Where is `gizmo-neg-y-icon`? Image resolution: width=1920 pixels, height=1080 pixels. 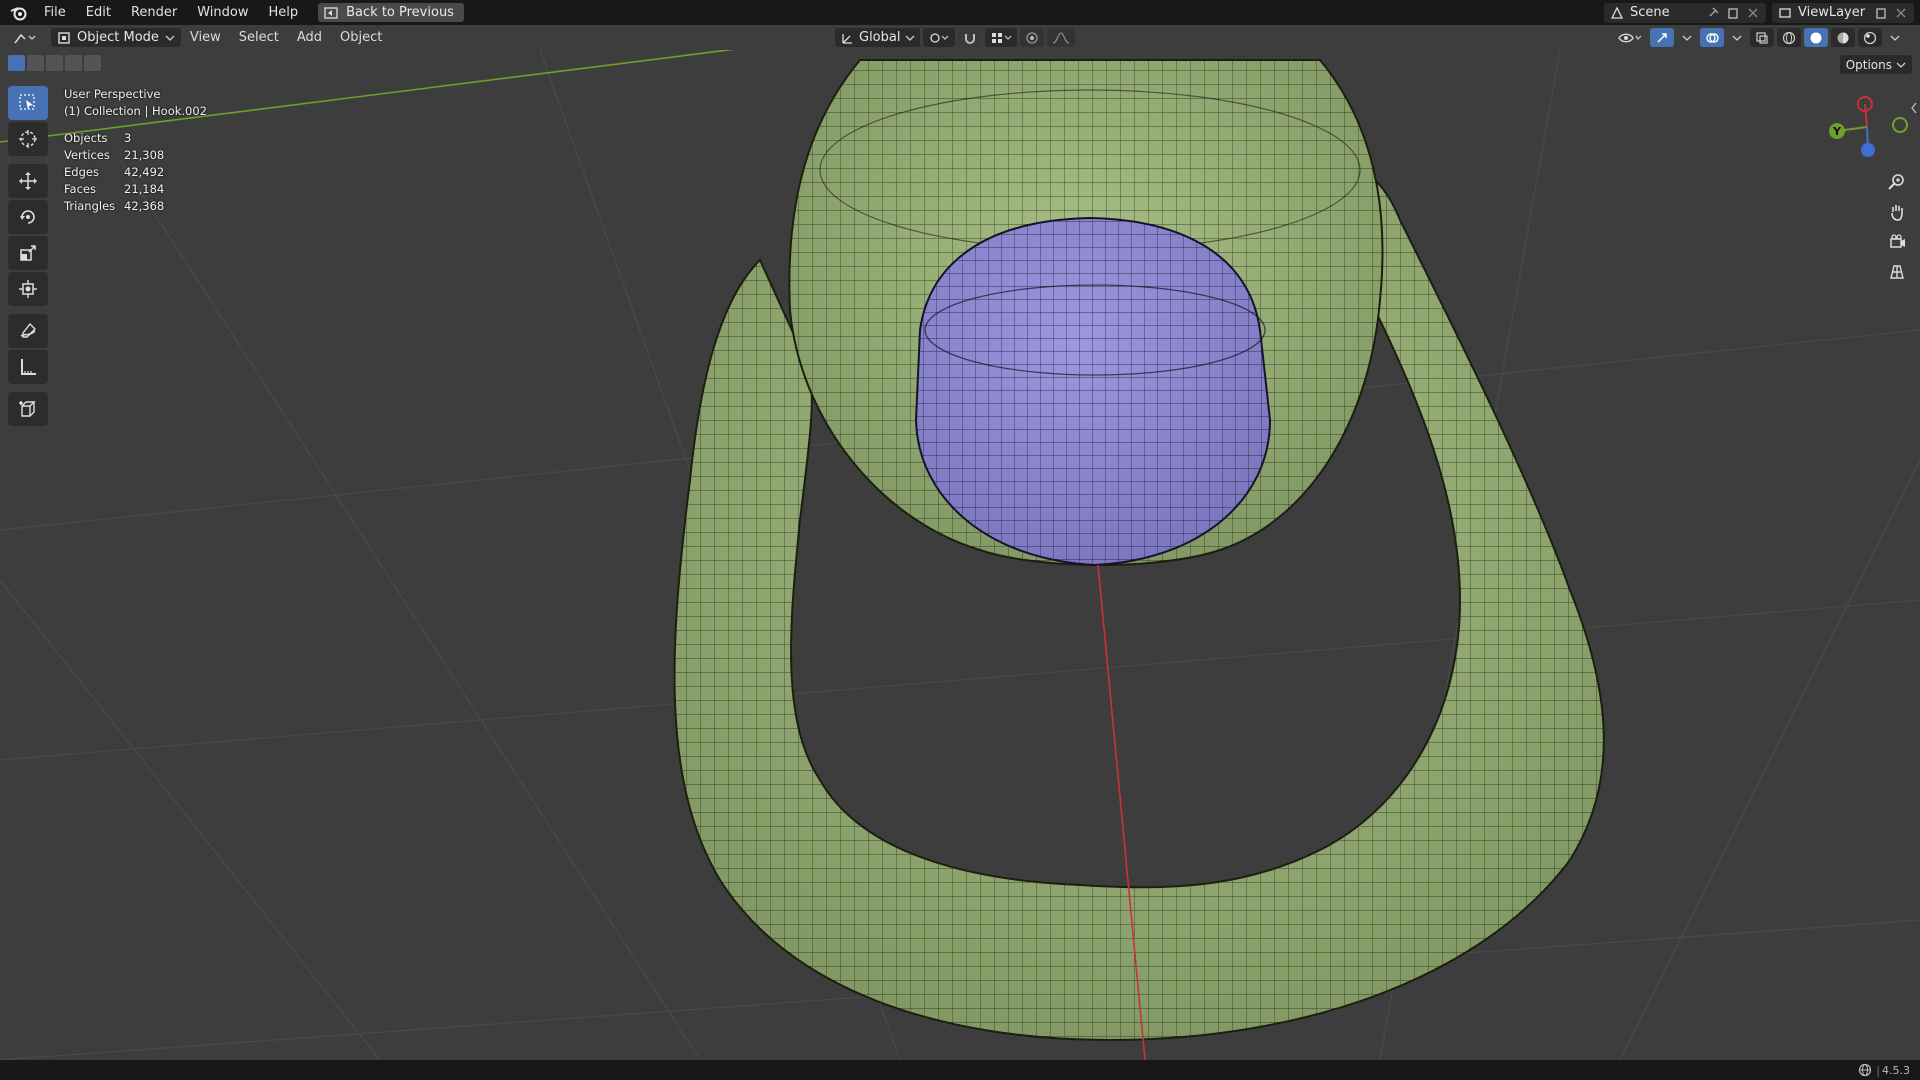
gizmo-neg-y-icon is located at coordinates (1900, 125).